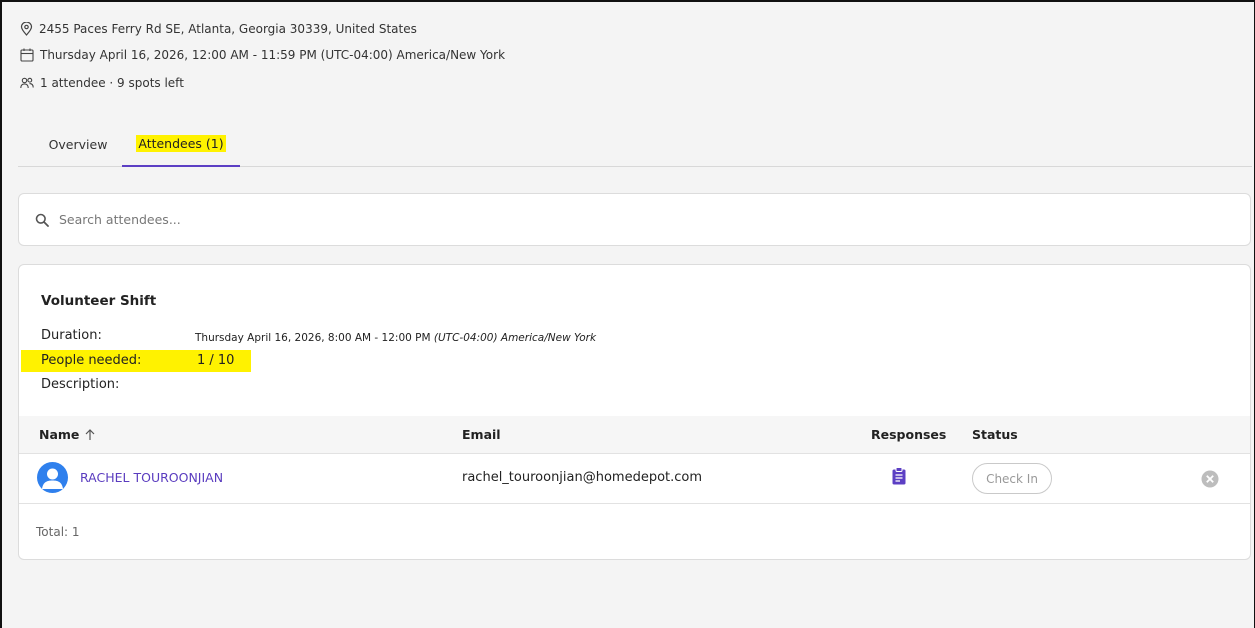 This screenshot has height=628, width=1255. I want to click on column-status: Status, so click(995, 434).